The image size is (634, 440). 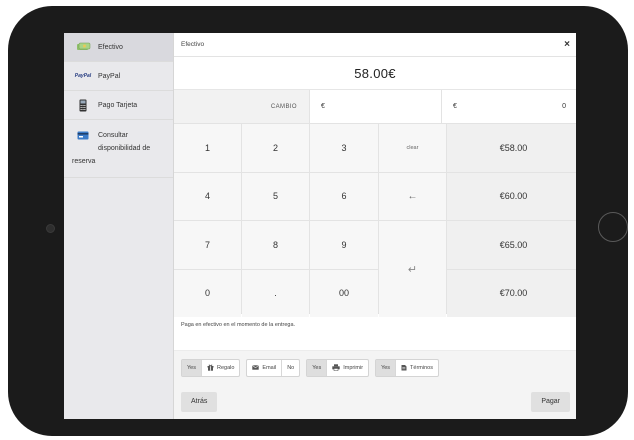 I want to click on sidebar-item-label-line3: reserva, so click(x=84, y=161).